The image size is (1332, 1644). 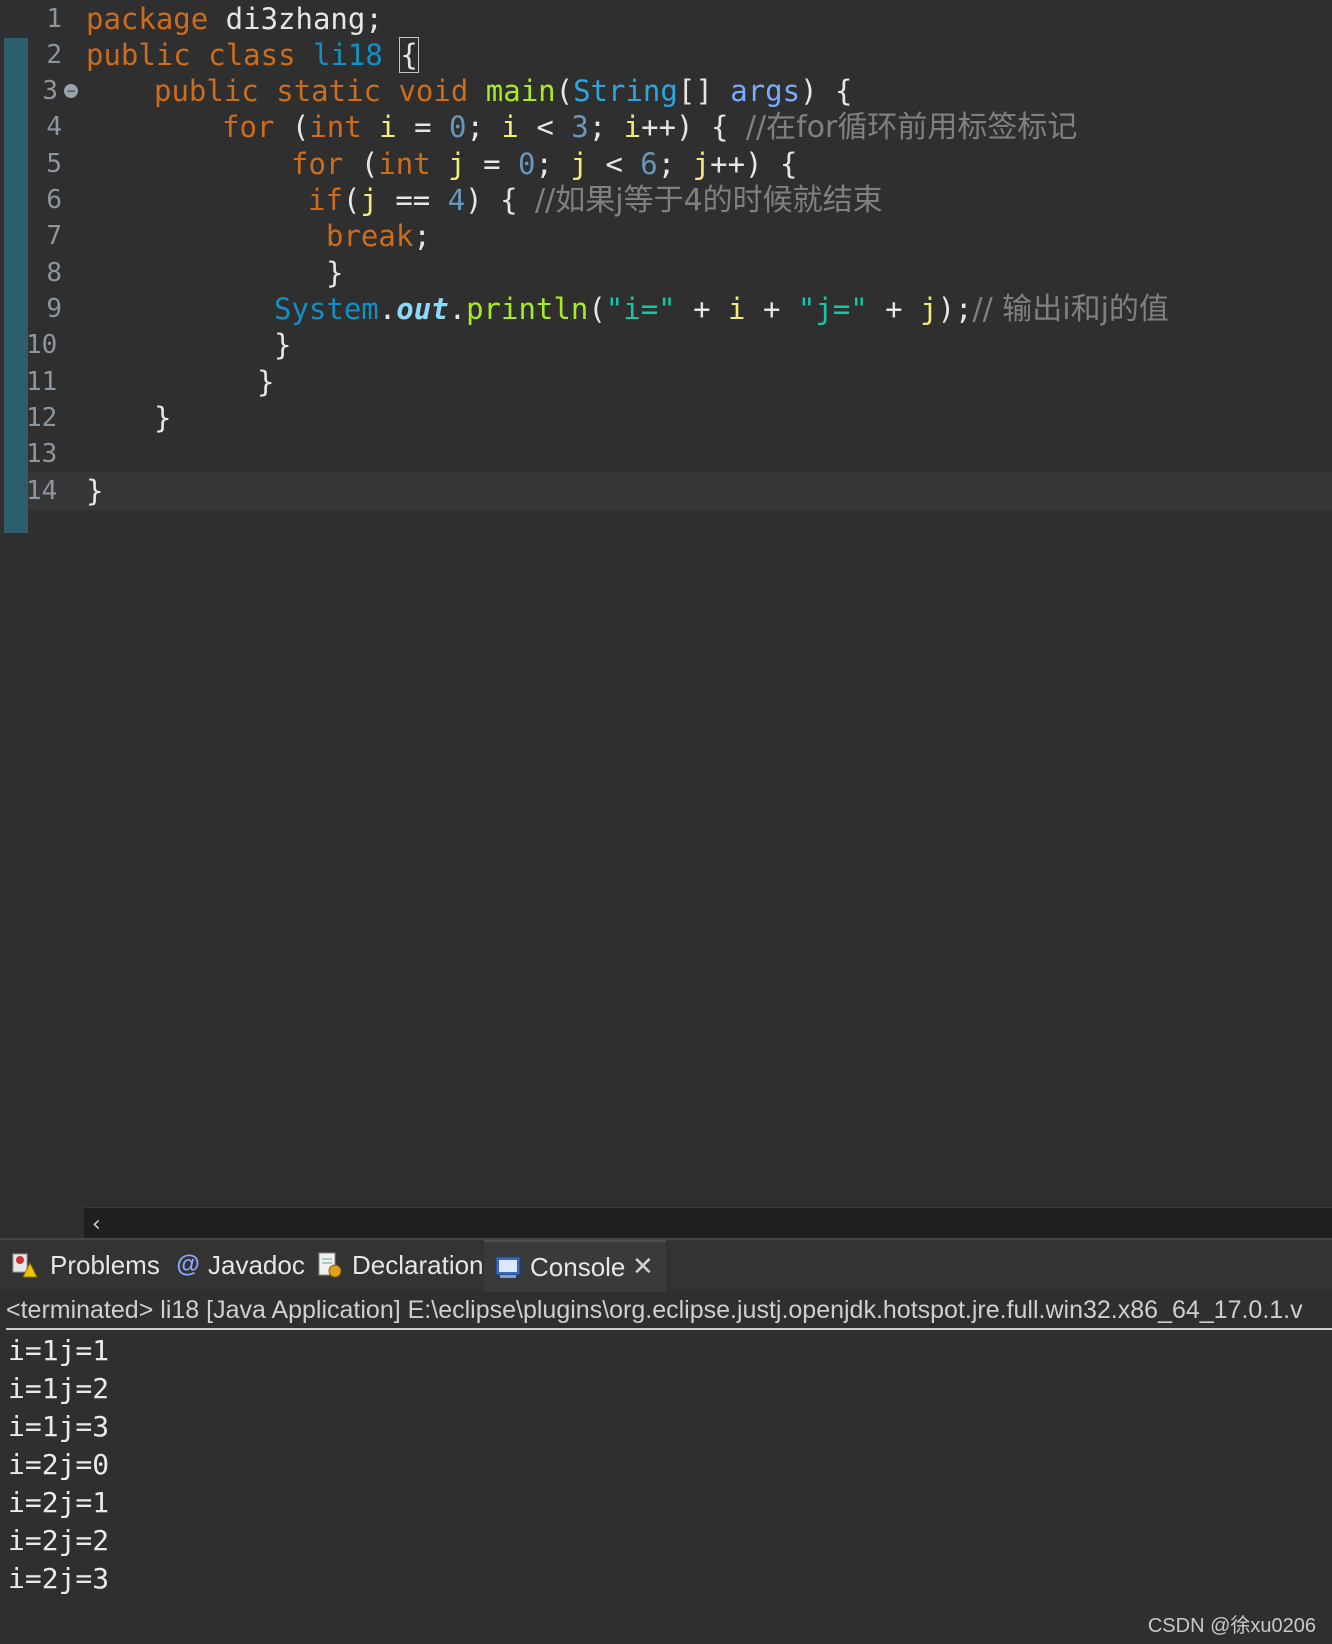 What do you see at coordinates (96, 1223) in the screenshot?
I see `scroll-left-arrow-icon: ‹` at bounding box center [96, 1223].